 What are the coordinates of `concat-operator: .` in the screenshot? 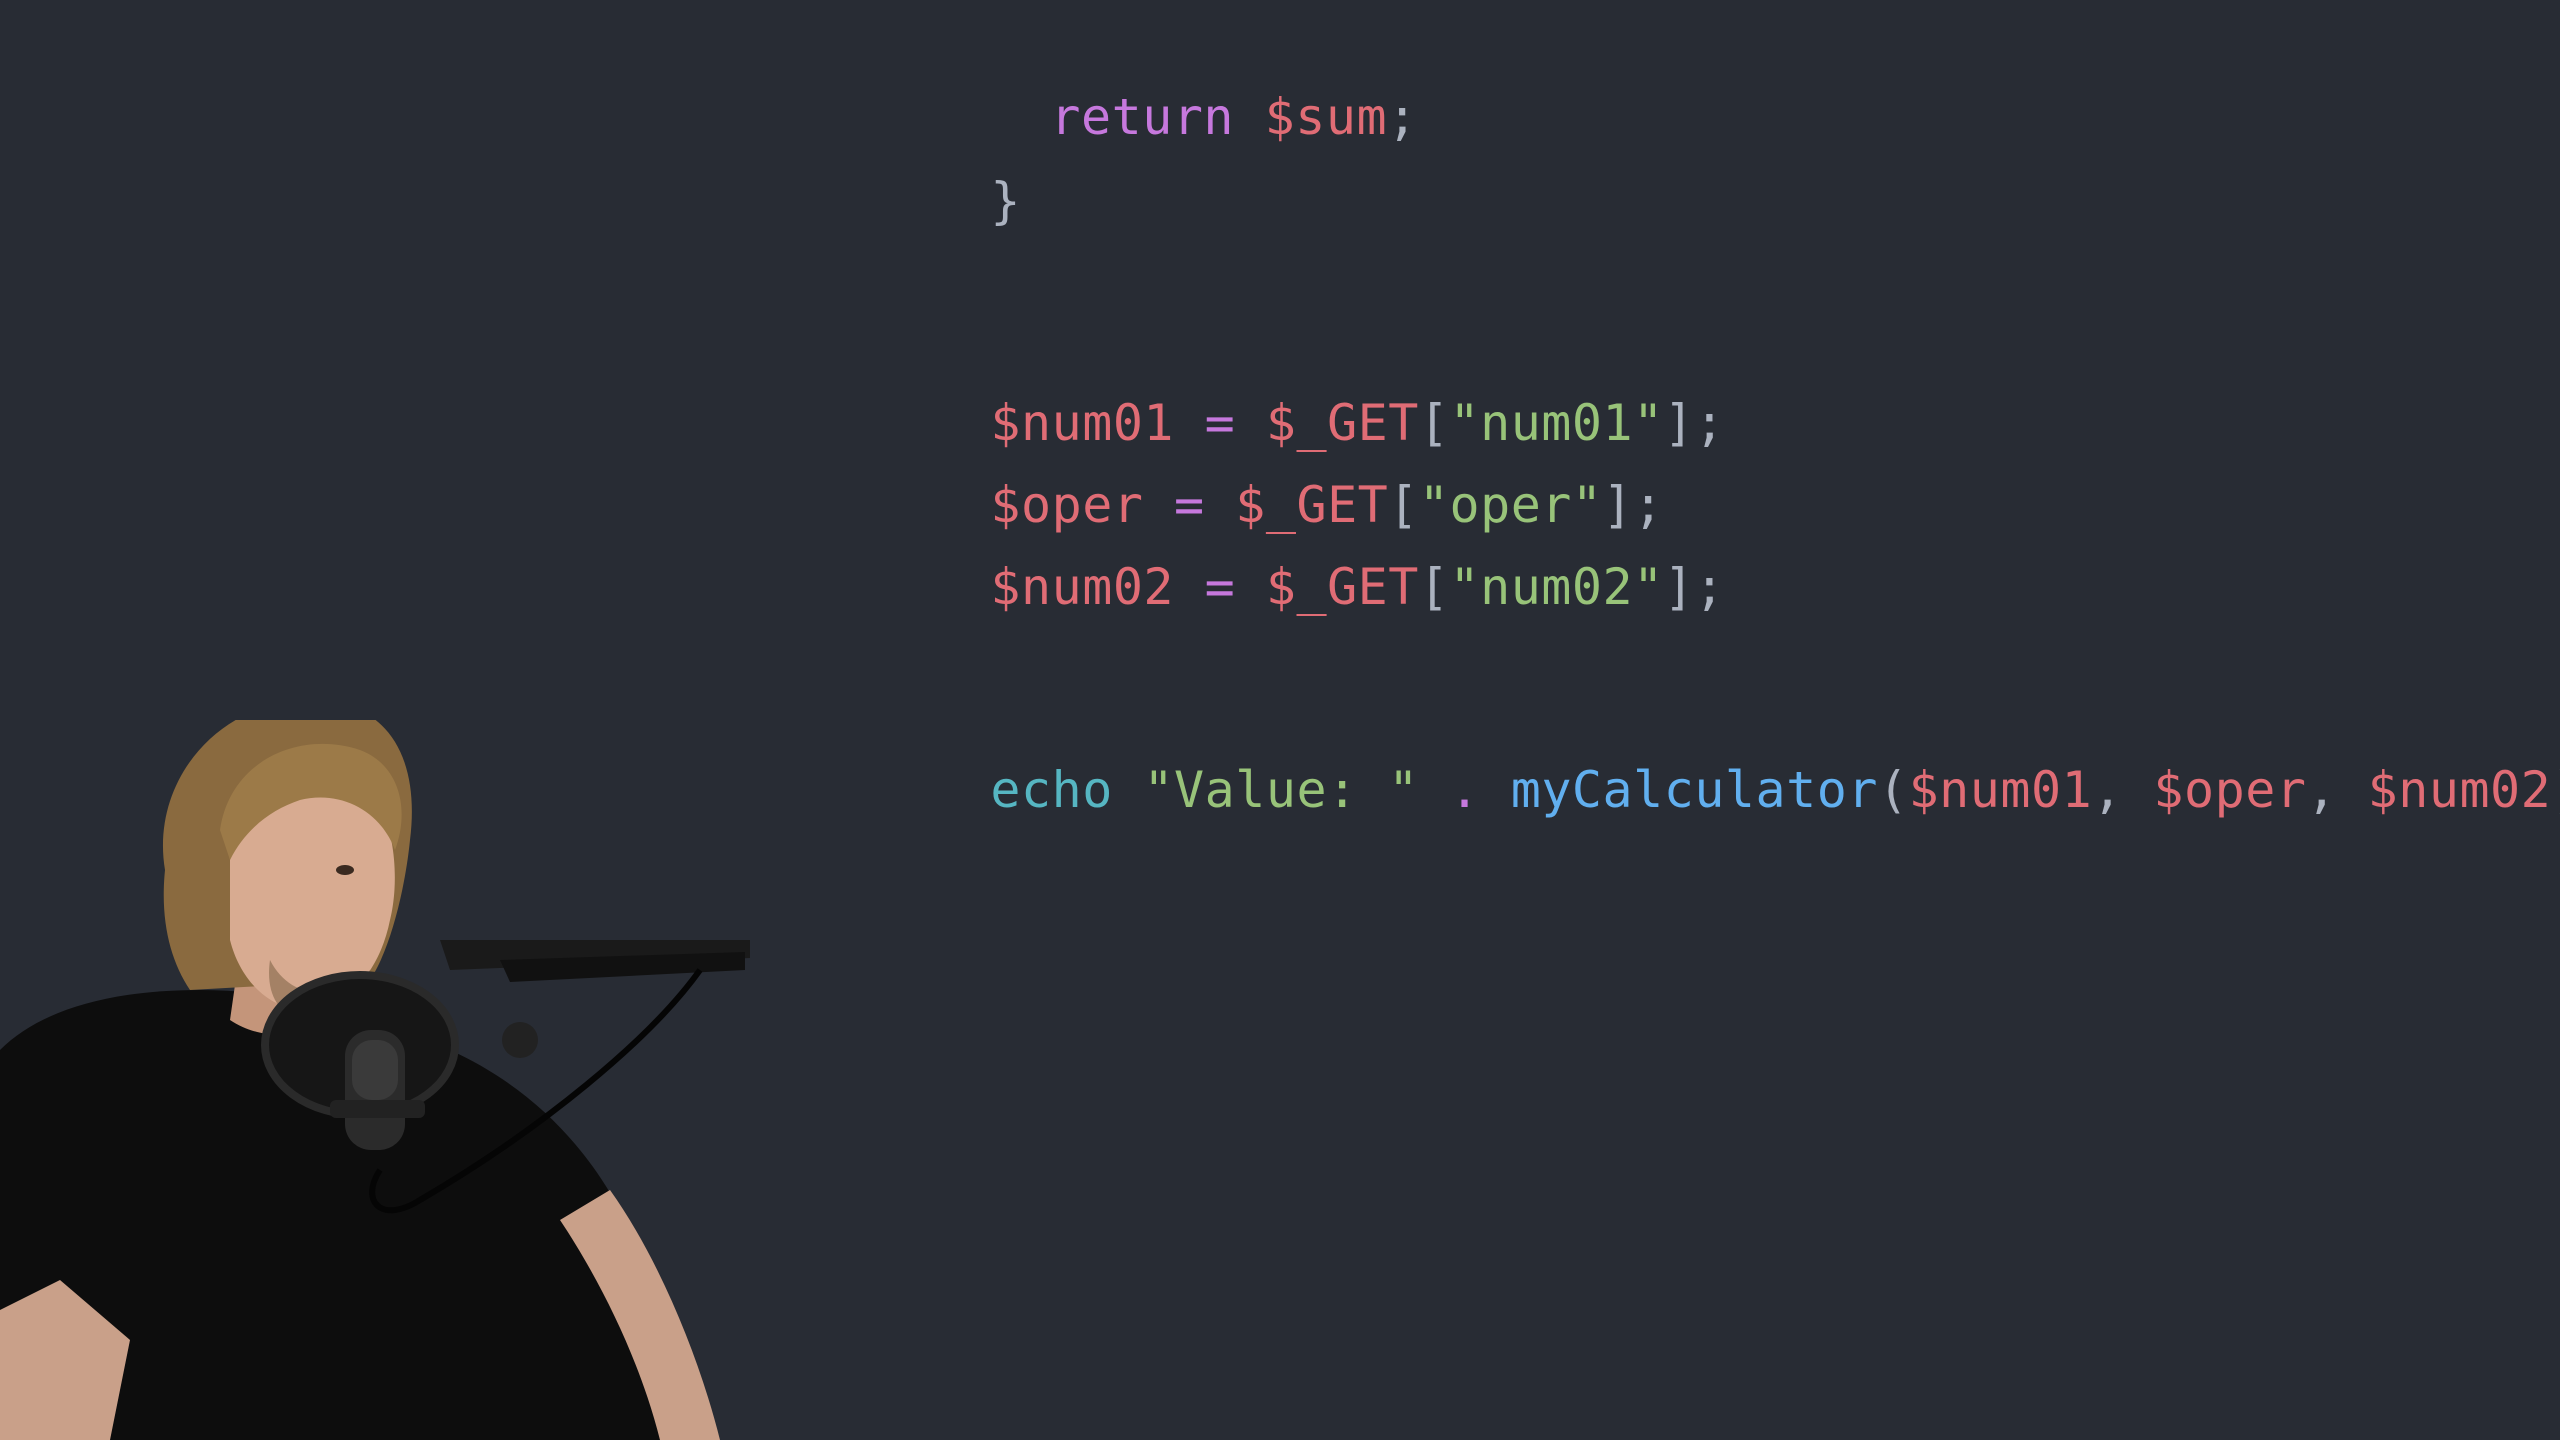 It's located at (1465, 790).